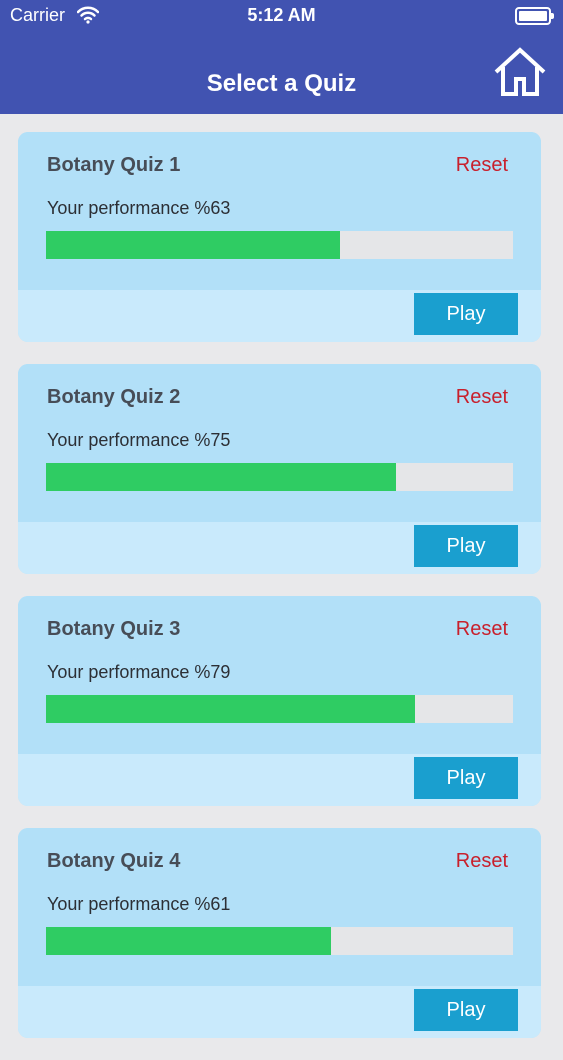  What do you see at coordinates (139, 672) in the screenshot?
I see `performance-label: Your performance %79` at bounding box center [139, 672].